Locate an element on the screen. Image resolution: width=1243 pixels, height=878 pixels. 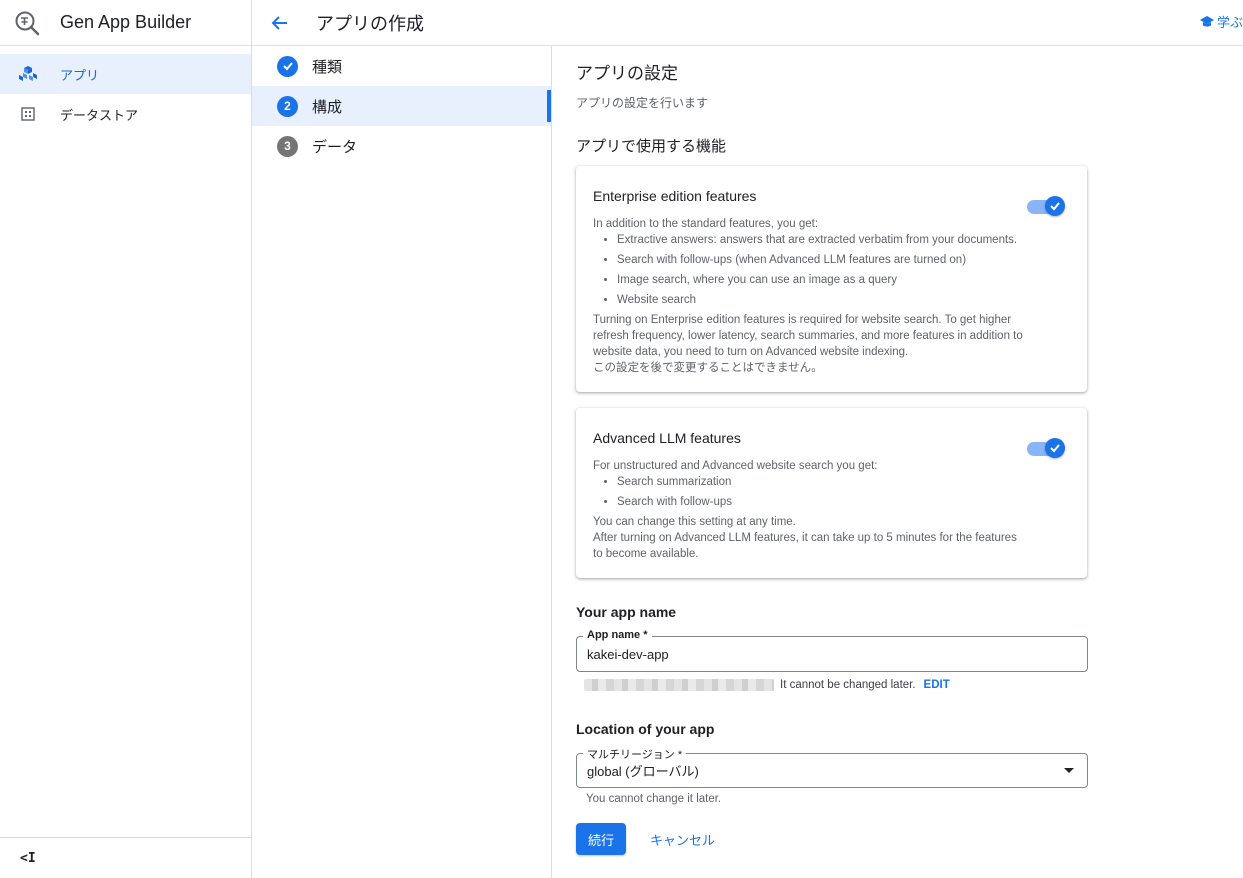
datastore-grid-icon is located at coordinates (28, 114).